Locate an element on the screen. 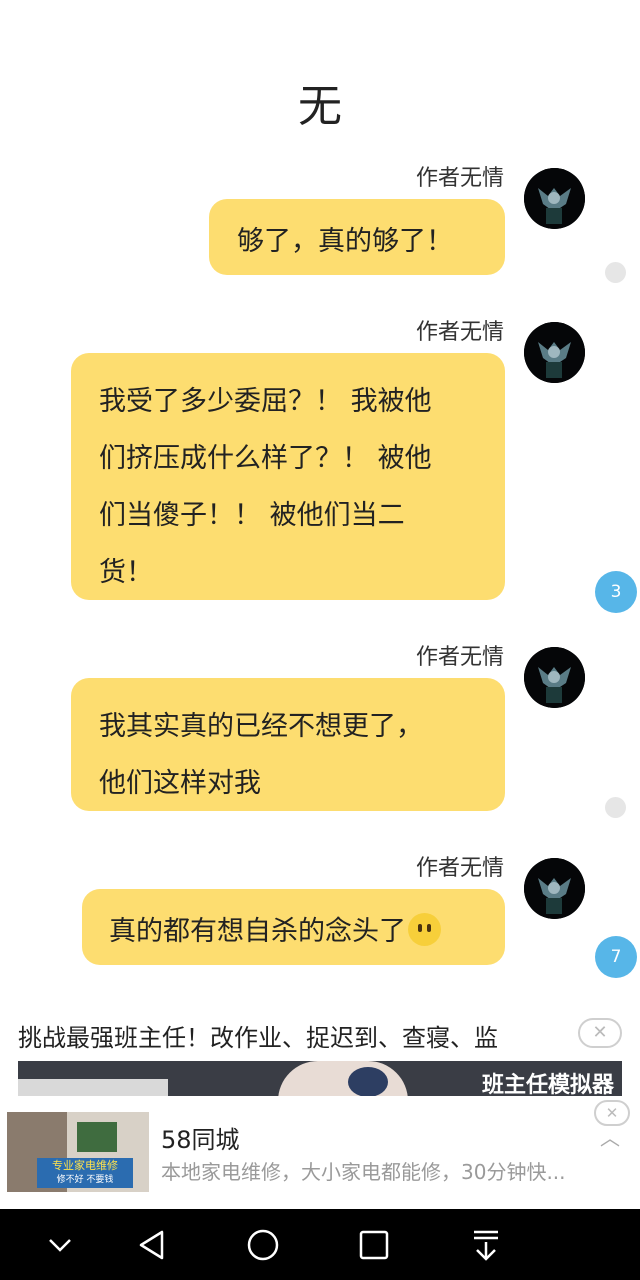  collapse-chevron-icon: ︿ is located at coordinates (610, 1136).